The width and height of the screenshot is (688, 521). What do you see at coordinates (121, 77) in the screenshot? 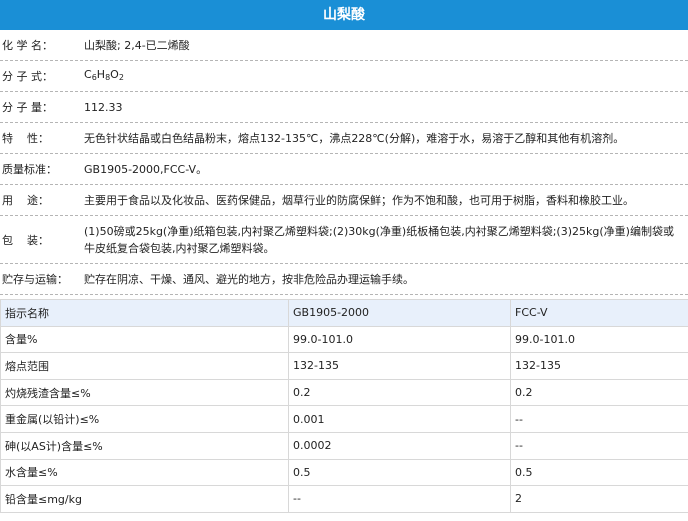
I see `formula-subscript: 2` at bounding box center [121, 77].